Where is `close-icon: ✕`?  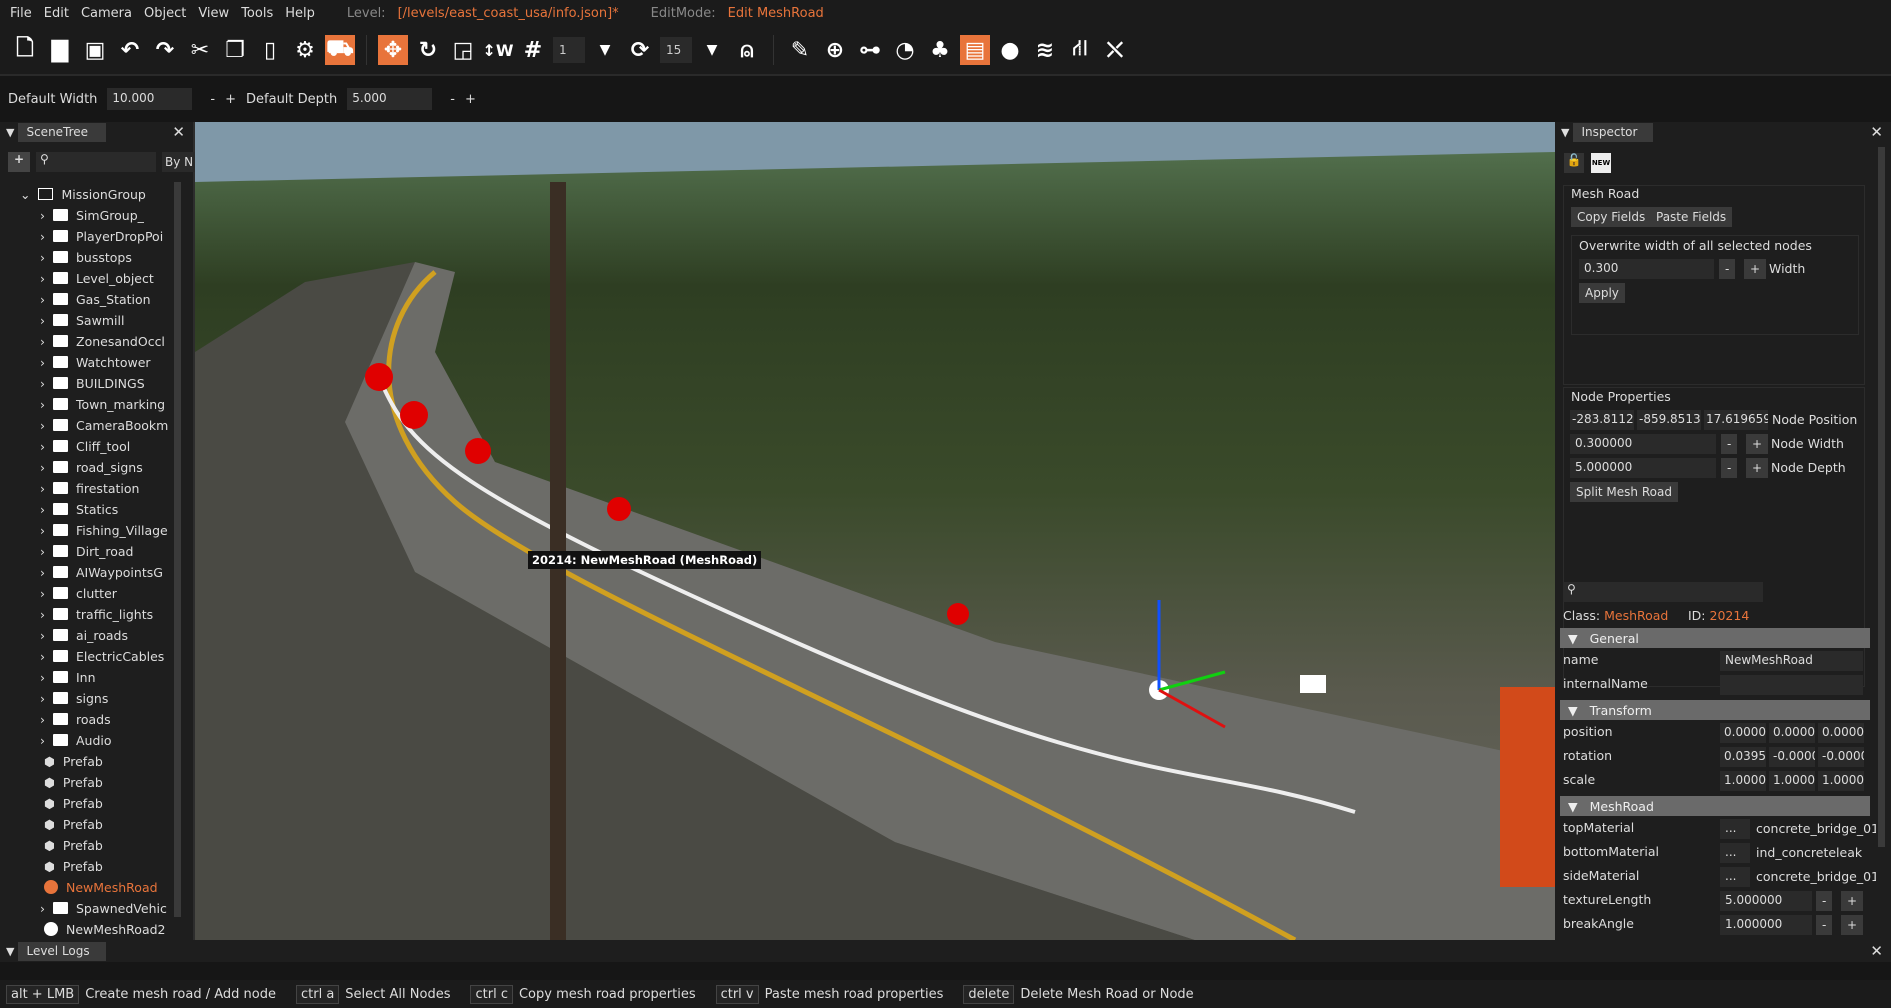 close-icon: ✕ is located at coordinates (178, 132).